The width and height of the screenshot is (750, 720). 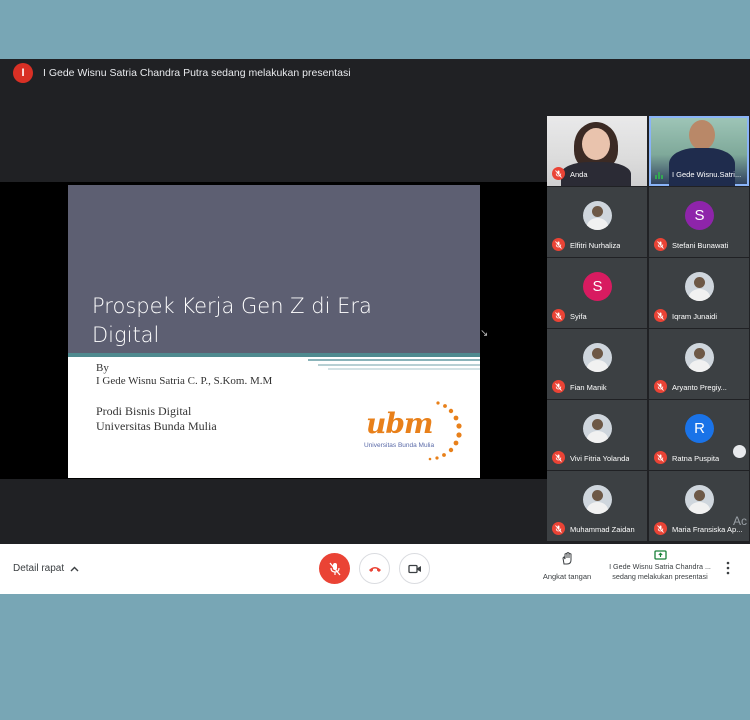 I want to click on participant-avatar: R, so click(x=699, y=428).